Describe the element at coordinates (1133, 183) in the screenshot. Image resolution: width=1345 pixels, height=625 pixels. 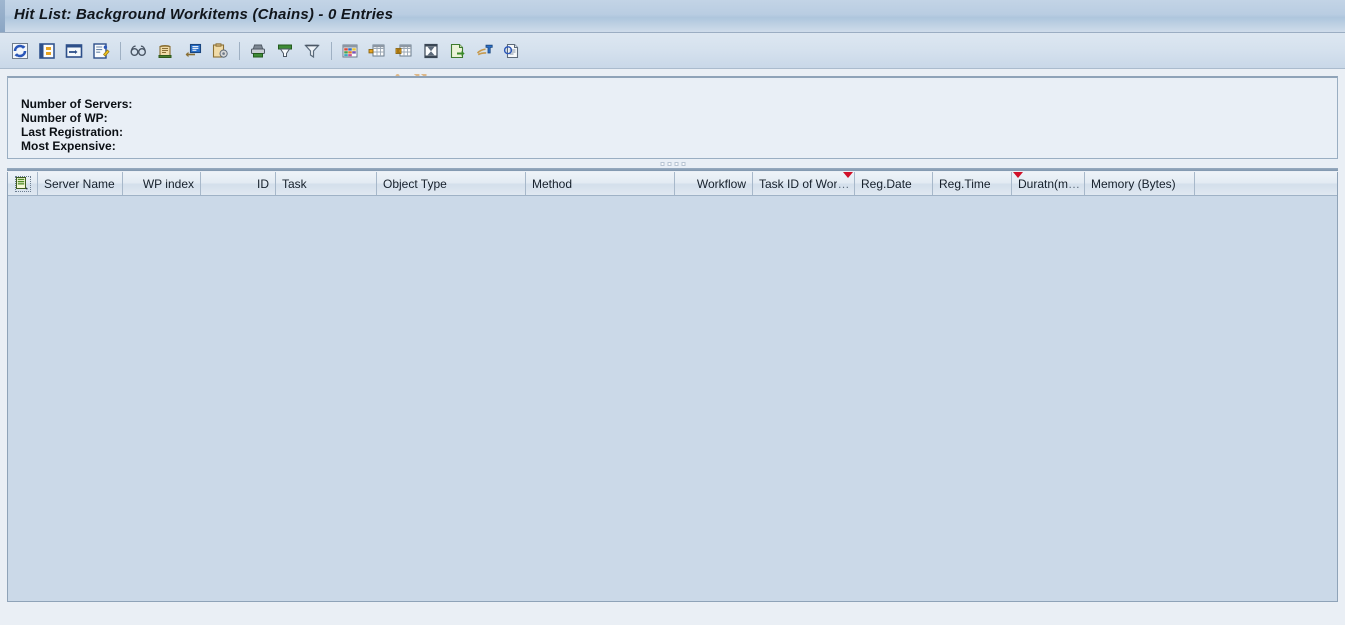
I see `grid-column-label: Memory (Bytes)` at that location.